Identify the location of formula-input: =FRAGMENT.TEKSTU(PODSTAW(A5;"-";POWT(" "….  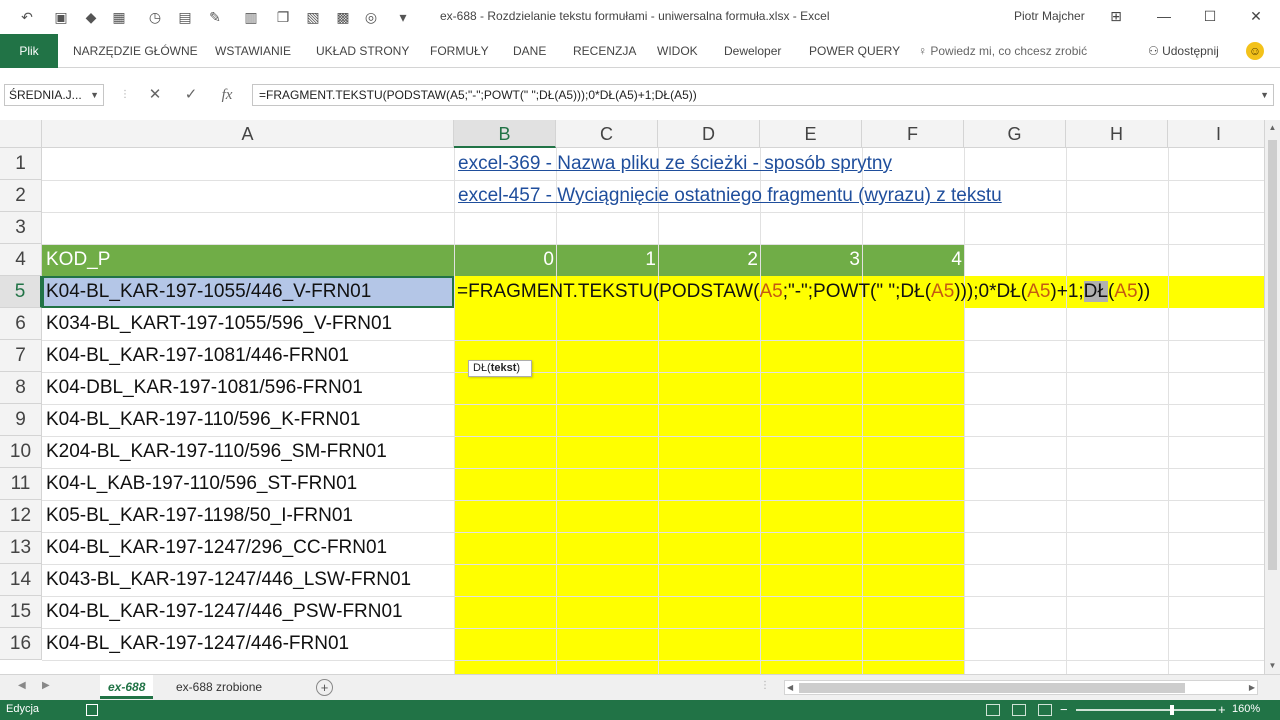
(763, 95).